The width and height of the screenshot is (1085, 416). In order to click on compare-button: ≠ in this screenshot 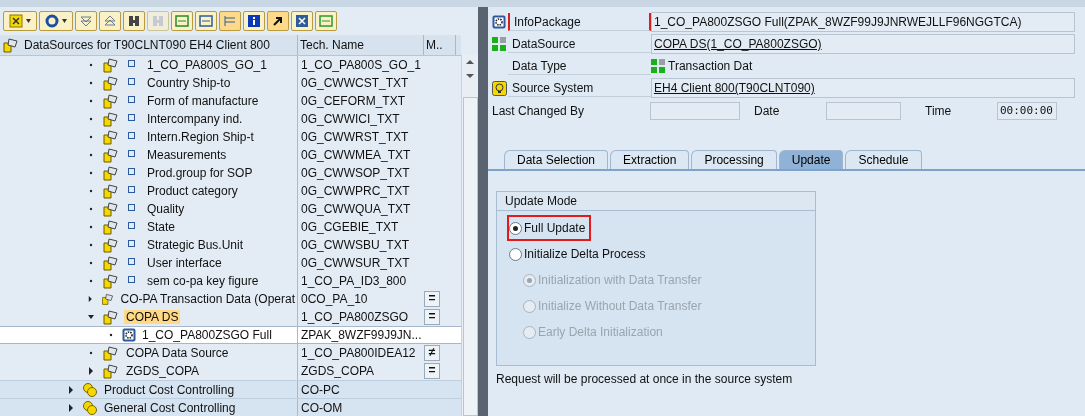, I will do `click(432, 353)`.